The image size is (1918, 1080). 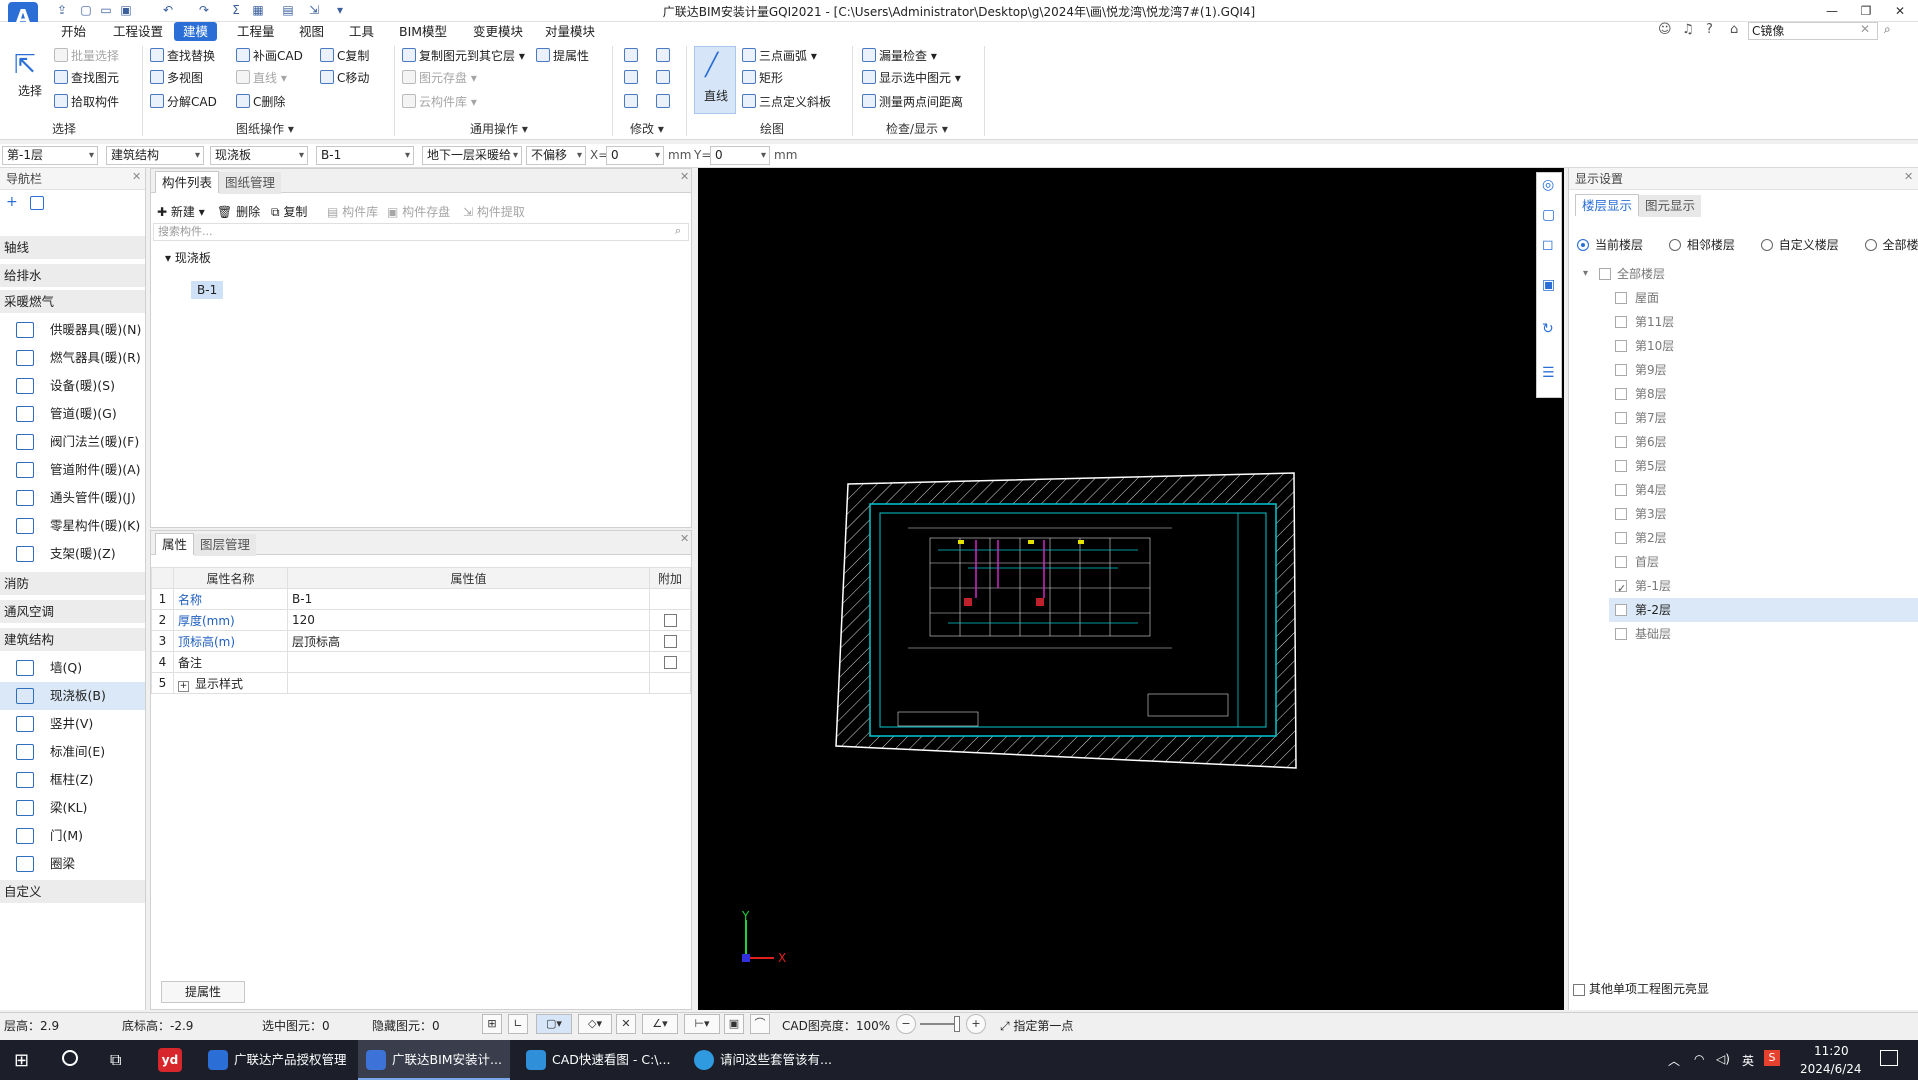 What do you see at coordinates (492, 1024) in the screenshot?
I see `snap-grid-icon: ⊞` at bounding box center [492, 1024].